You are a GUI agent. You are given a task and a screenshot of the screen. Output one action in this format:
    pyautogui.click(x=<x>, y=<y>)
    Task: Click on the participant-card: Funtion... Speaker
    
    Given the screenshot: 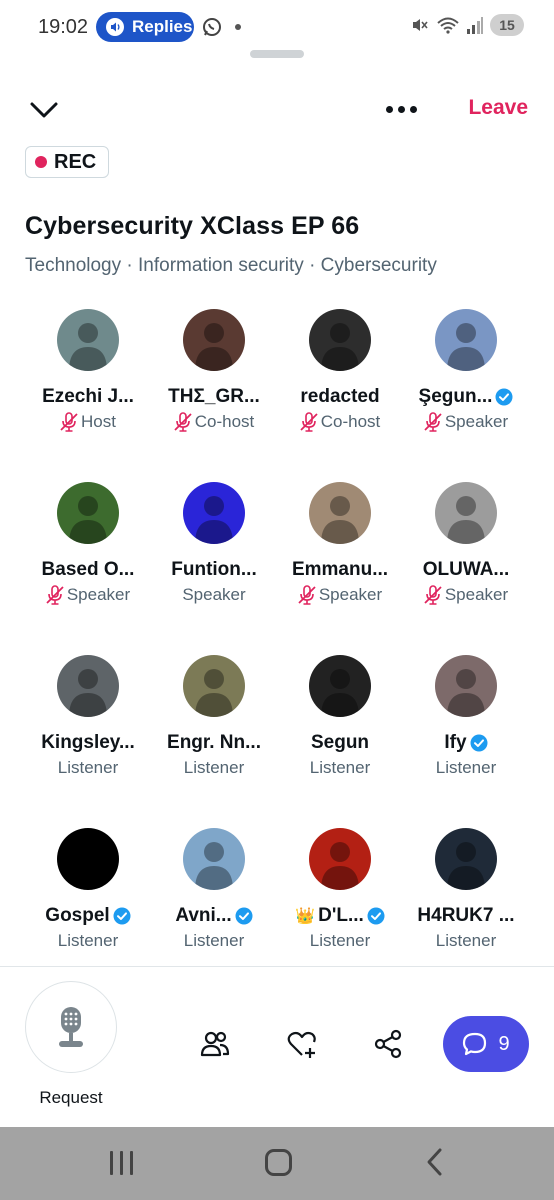 What is the action you would take?
    pyautogui.click(x=214, y=559)
    